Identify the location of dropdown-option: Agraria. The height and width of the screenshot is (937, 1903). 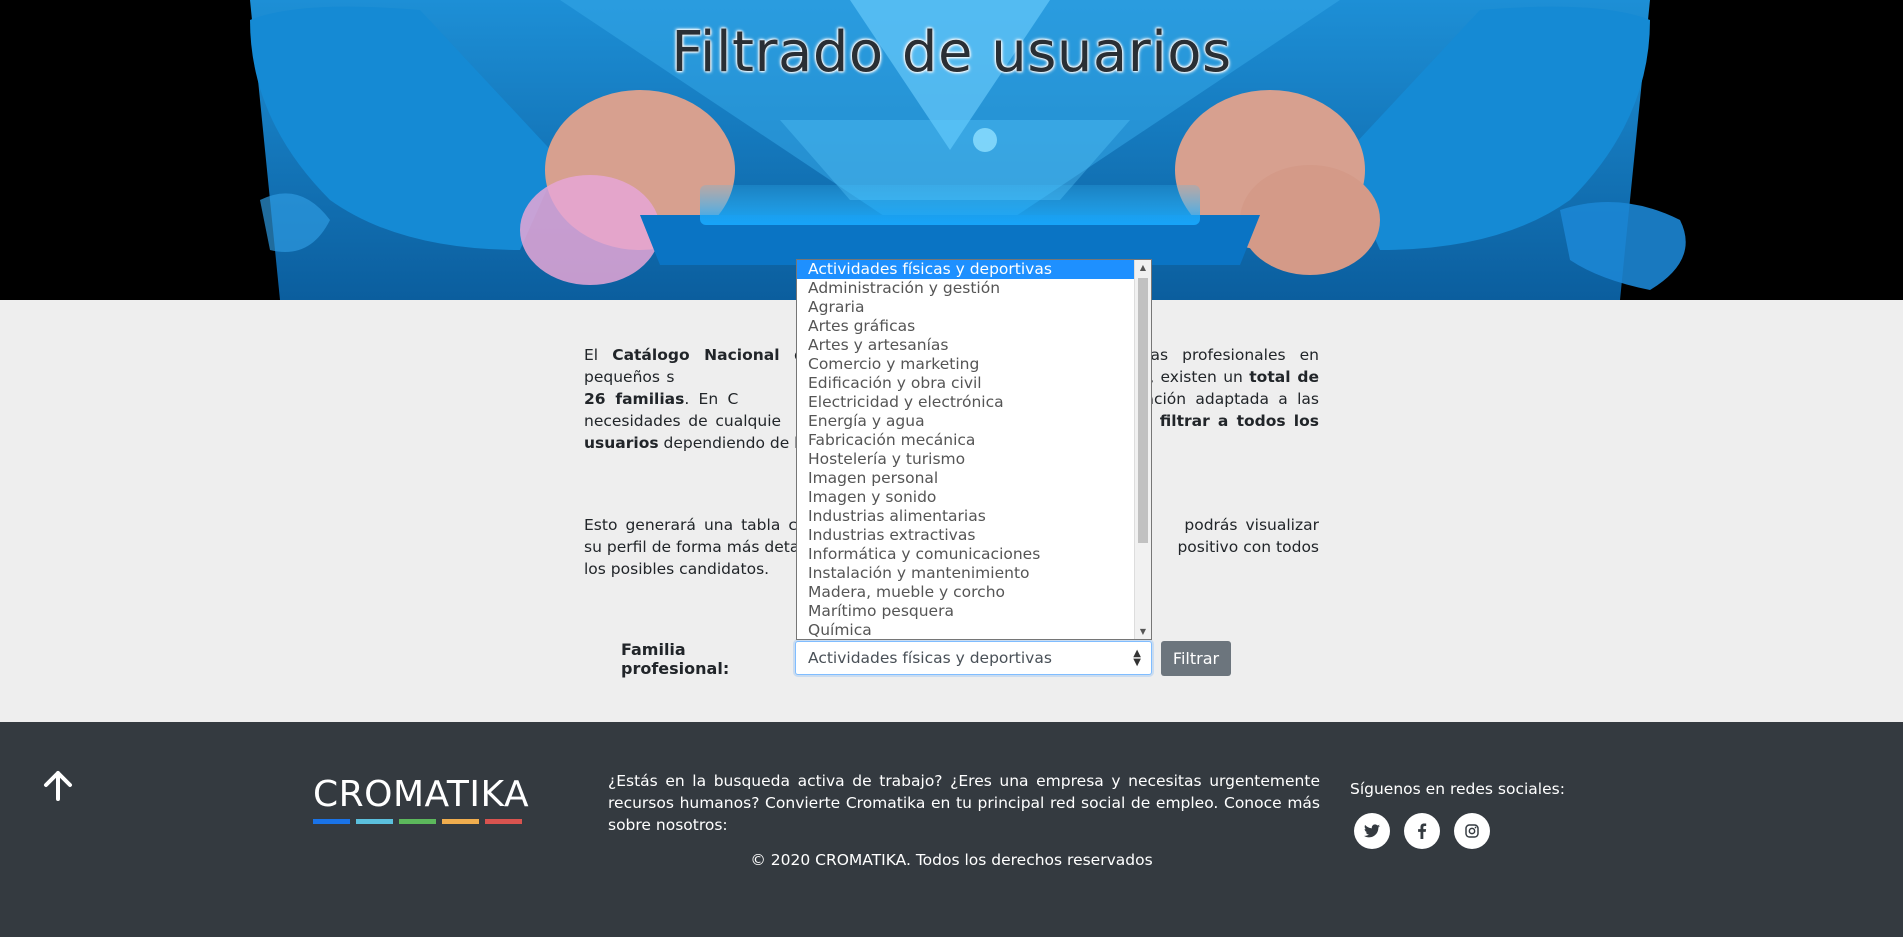
(974, 307).